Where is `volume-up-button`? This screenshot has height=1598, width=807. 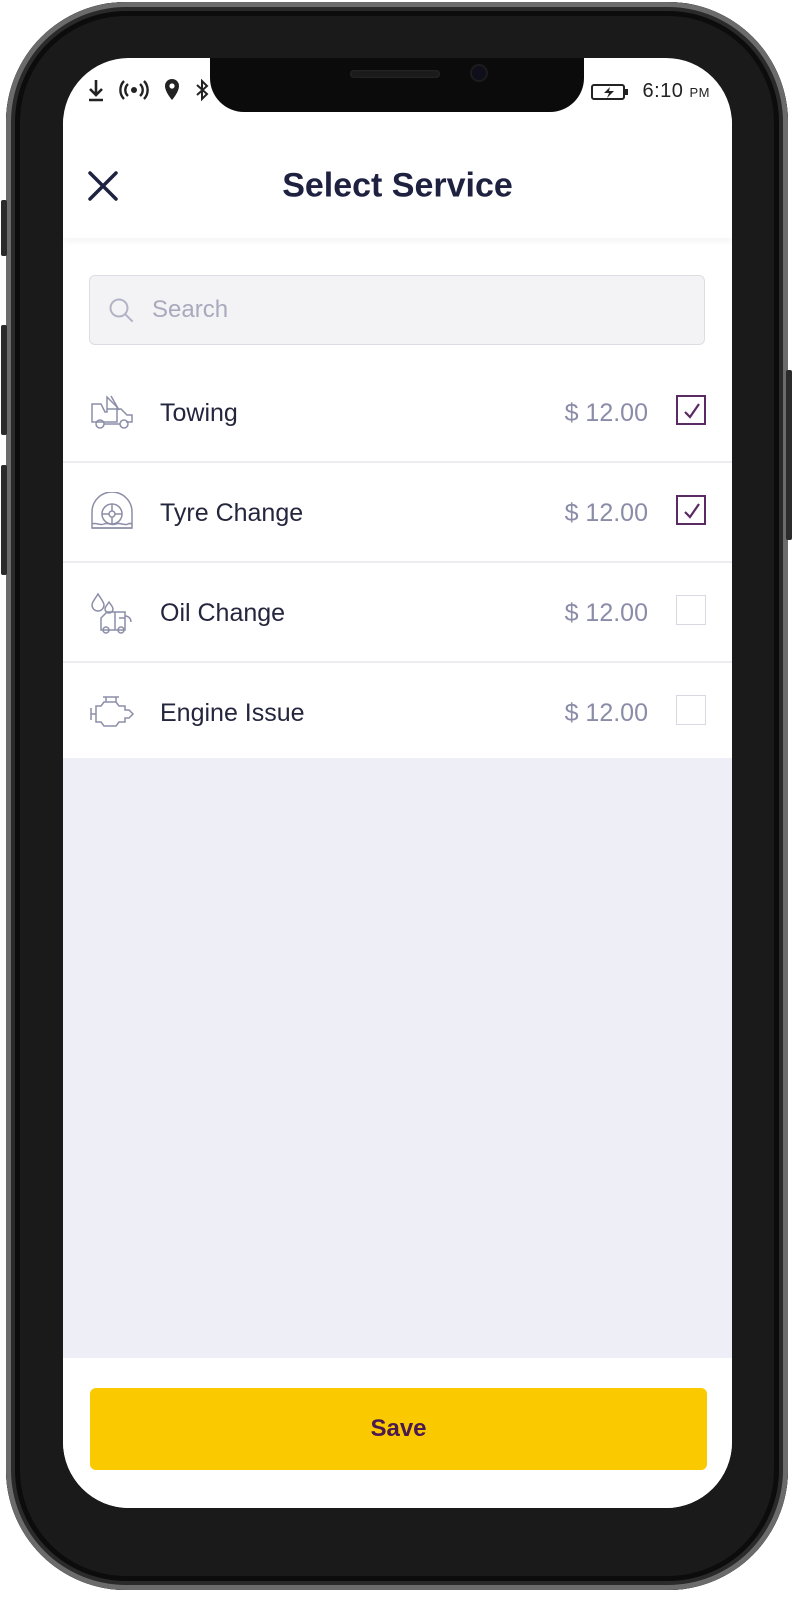
volume-up-button is located at coordinates (4, 380).